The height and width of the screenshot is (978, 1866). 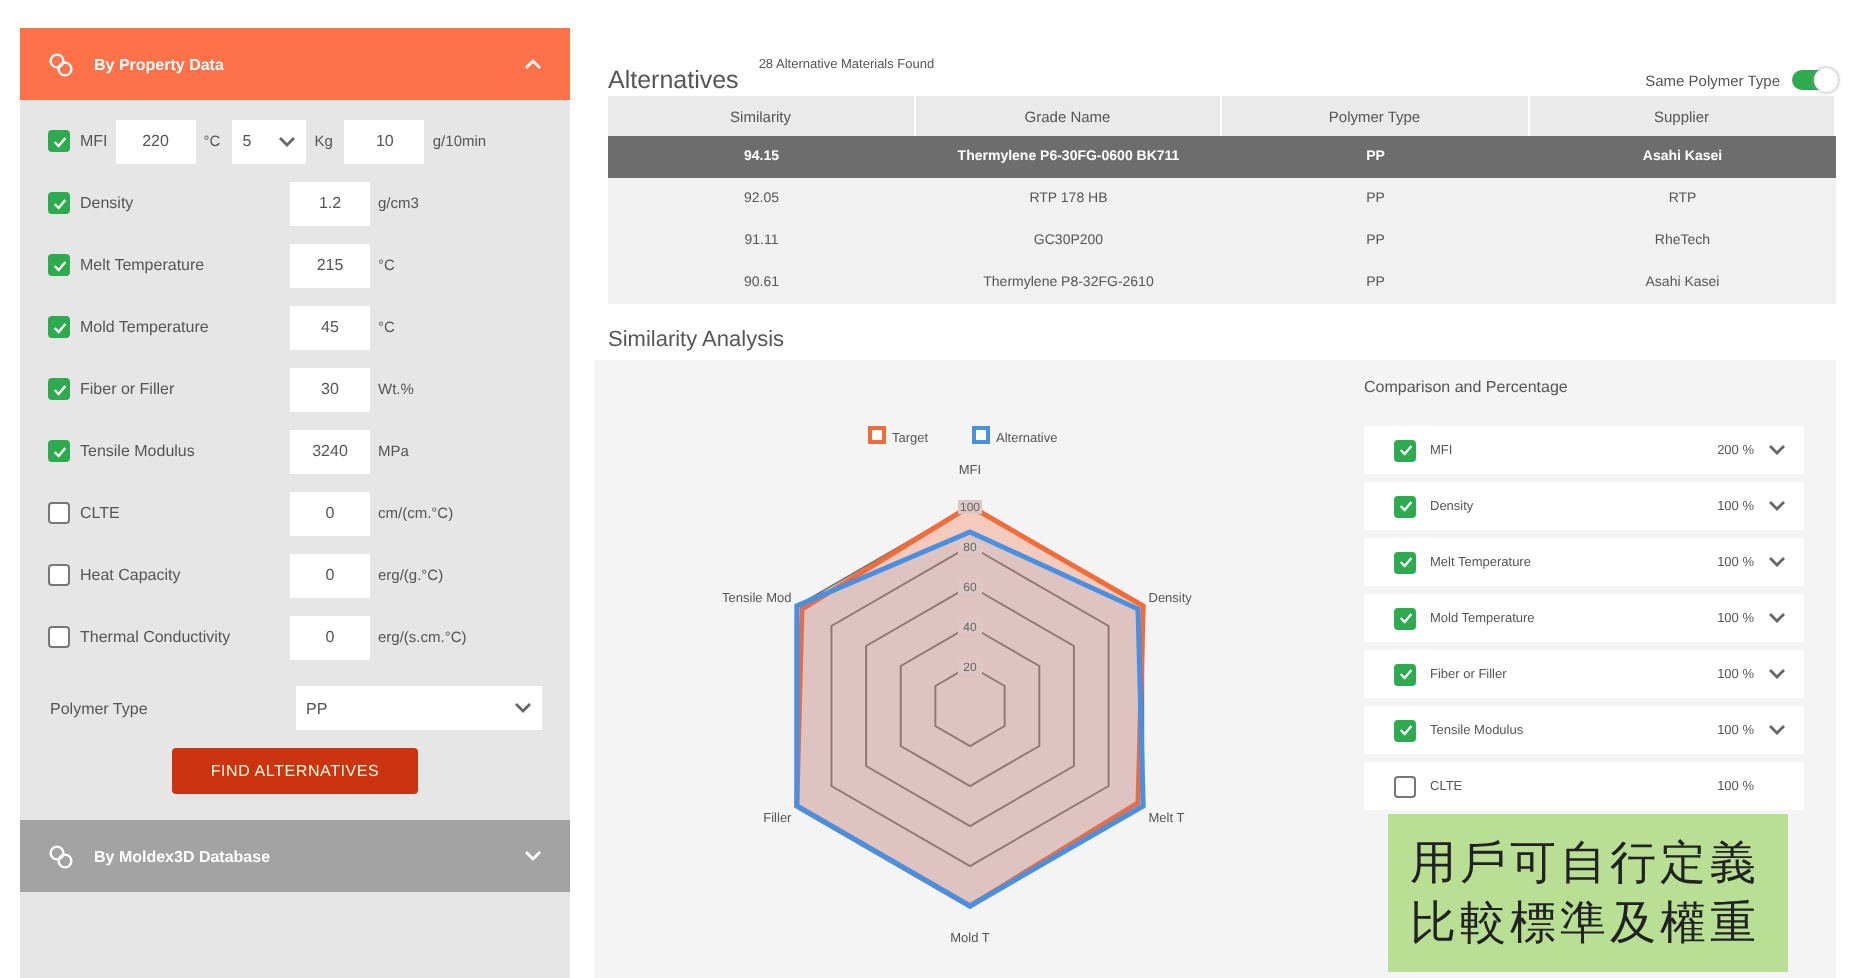 I want to click on section-title: Alternatives, so click(x=673, y=80).